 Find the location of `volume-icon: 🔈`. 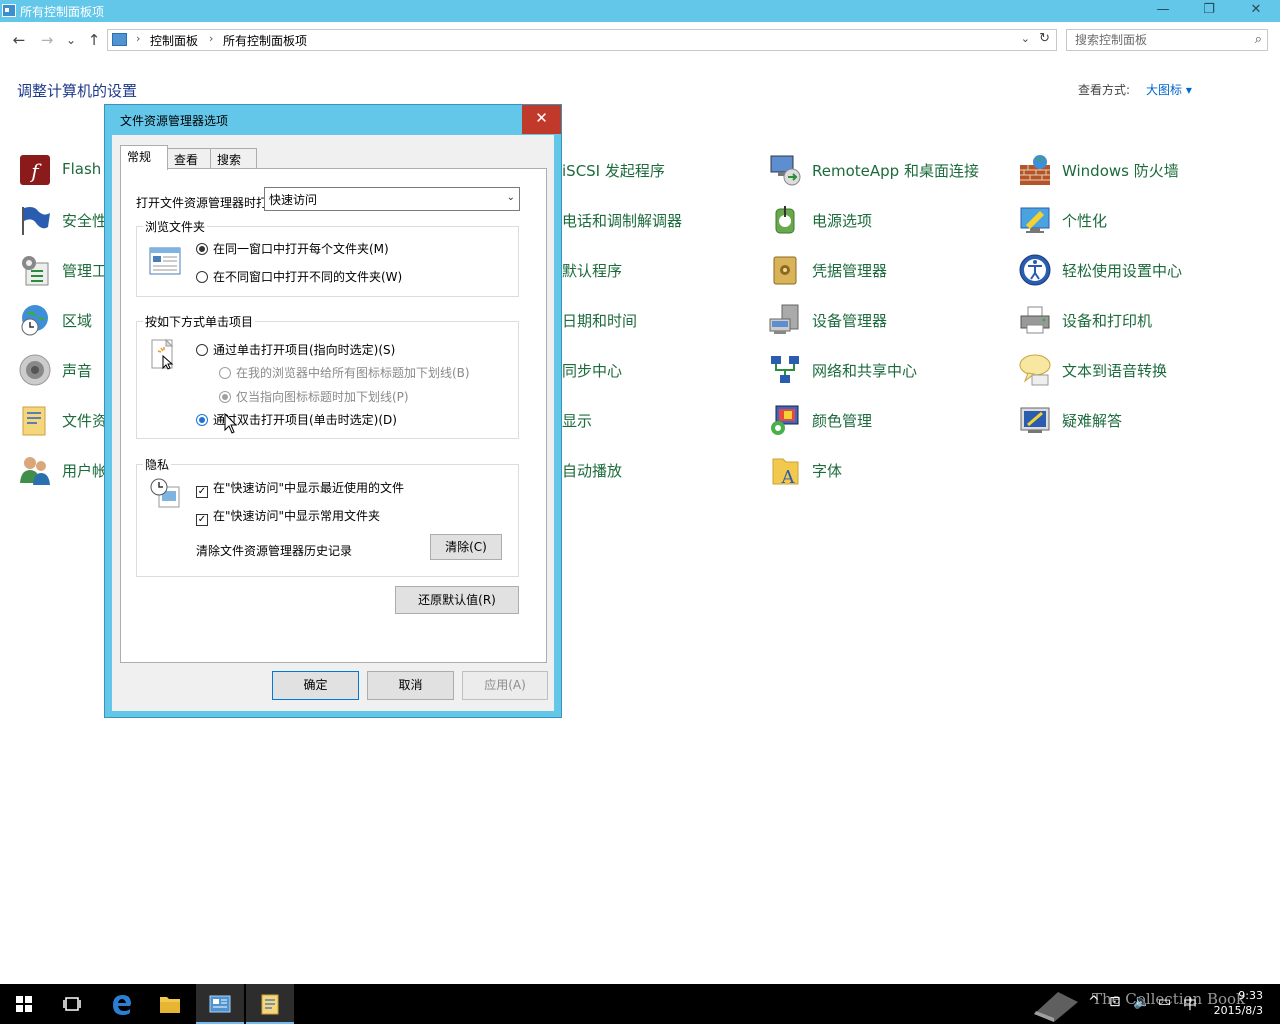

volume-icon: 🔈 is located at coordinates (1141, 1002).